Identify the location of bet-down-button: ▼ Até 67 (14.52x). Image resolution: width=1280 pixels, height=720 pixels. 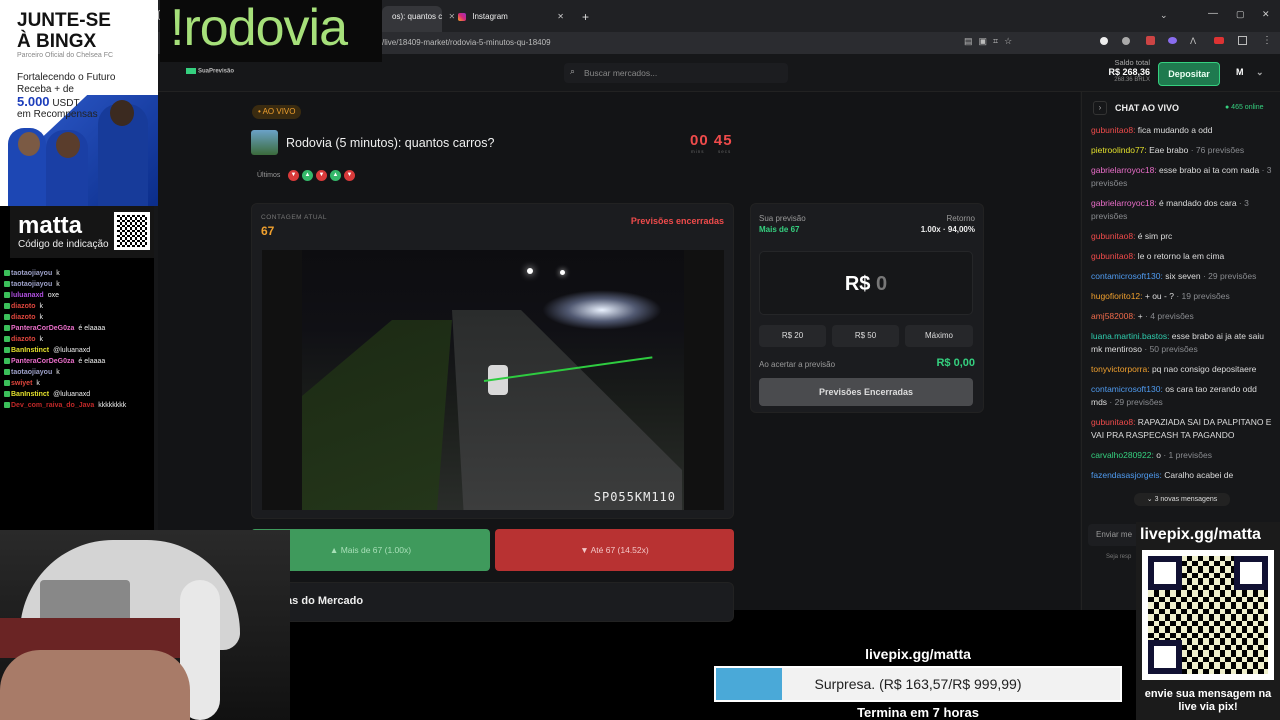
(614, 550).